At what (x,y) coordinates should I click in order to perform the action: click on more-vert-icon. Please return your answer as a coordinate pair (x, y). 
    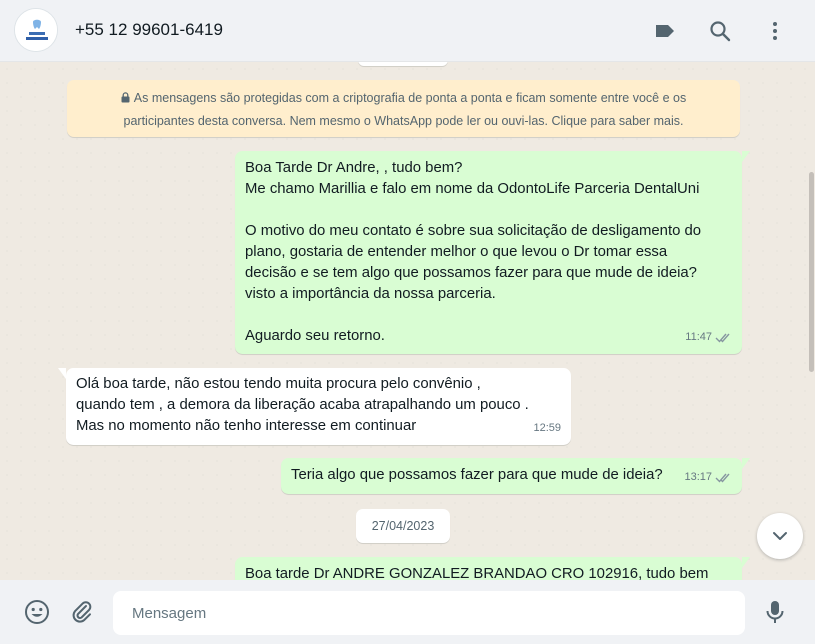
    Looking at the image, I should click on (775, 31).